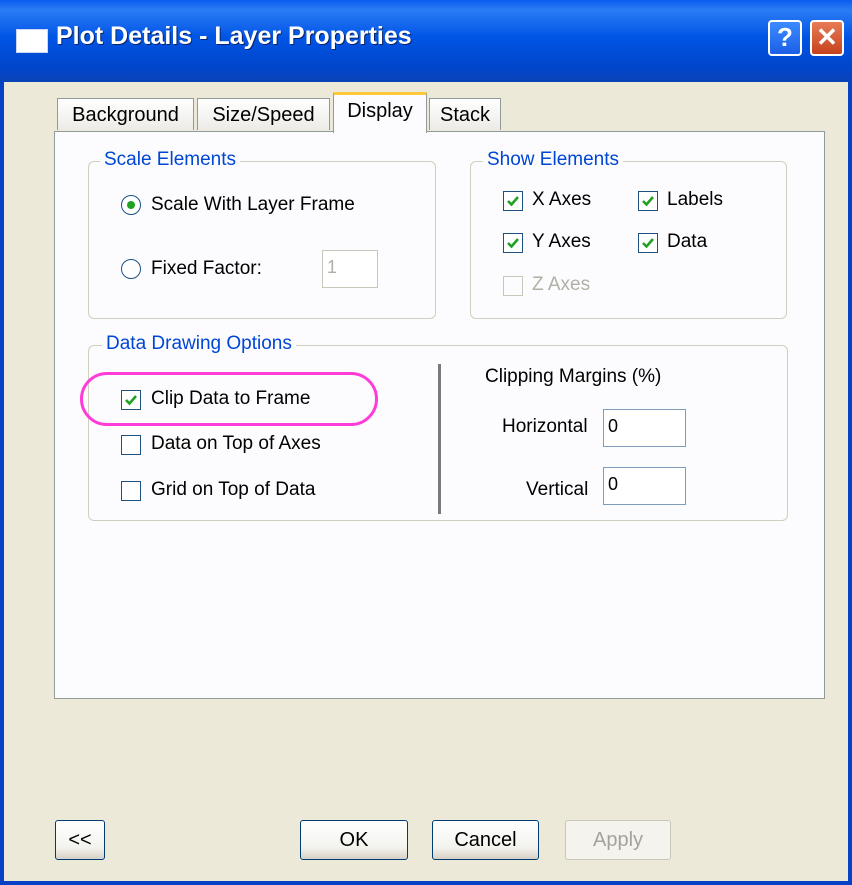 The width and height of the screenshot is (852, 885). What do you see at coordinates (561, 200) in the screenshot?
I see `x-axes-label: X Axes` at bounding box center [561, 200].